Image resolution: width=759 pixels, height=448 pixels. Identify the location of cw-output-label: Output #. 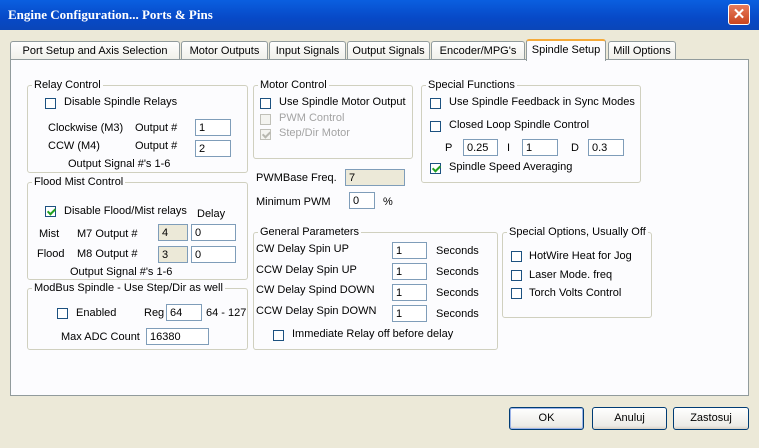
(156, 128).